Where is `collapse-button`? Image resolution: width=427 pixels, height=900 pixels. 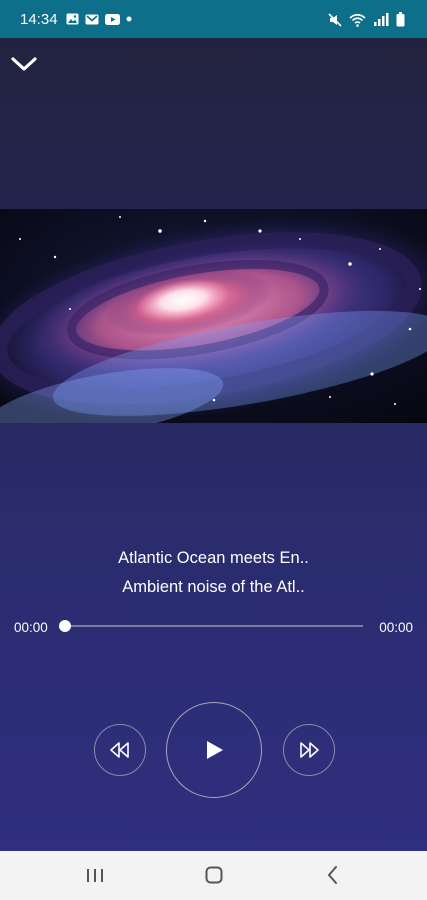
collapse-button is located at coordinates (24, 64).